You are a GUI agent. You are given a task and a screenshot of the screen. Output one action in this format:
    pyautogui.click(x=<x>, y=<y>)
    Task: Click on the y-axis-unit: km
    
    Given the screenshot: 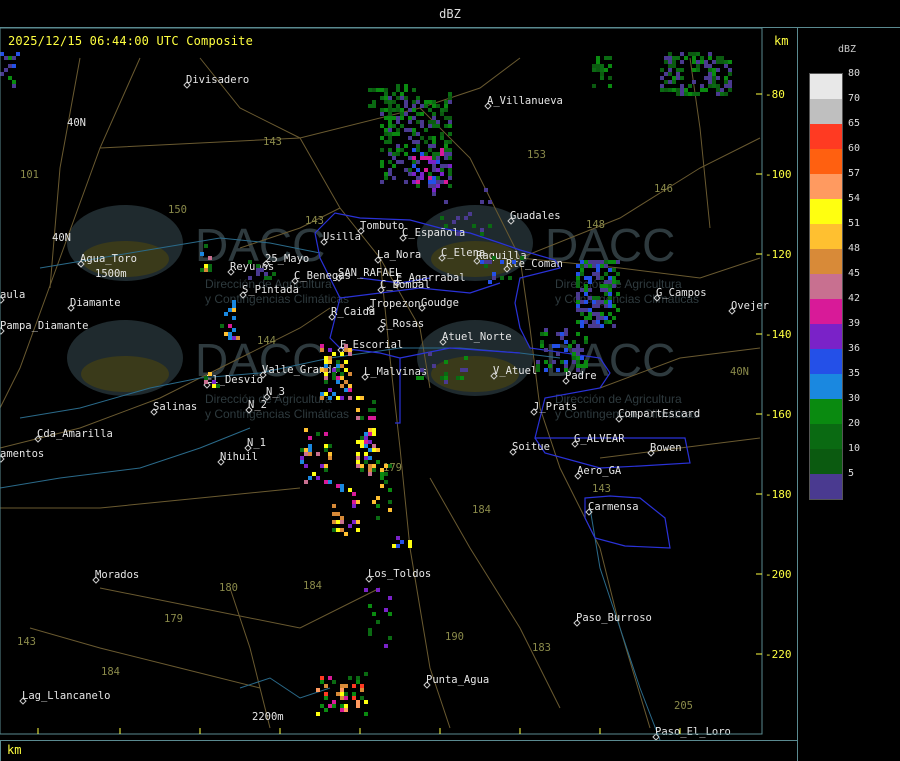 What is the action you would take?
    pyautogui.click(x=781, y=41)
    